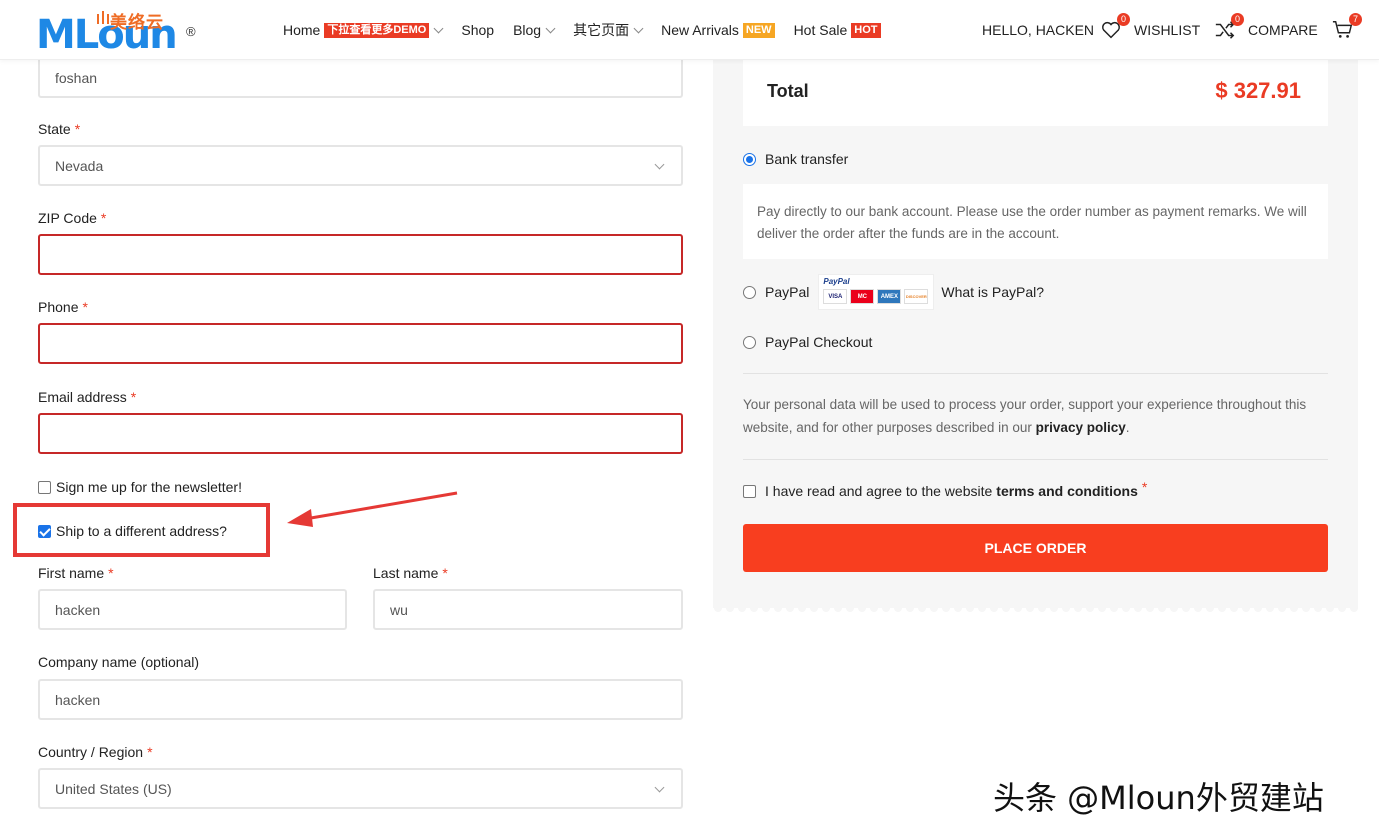  I want to click on paypal-brand: PayPal, so click(836, 281).